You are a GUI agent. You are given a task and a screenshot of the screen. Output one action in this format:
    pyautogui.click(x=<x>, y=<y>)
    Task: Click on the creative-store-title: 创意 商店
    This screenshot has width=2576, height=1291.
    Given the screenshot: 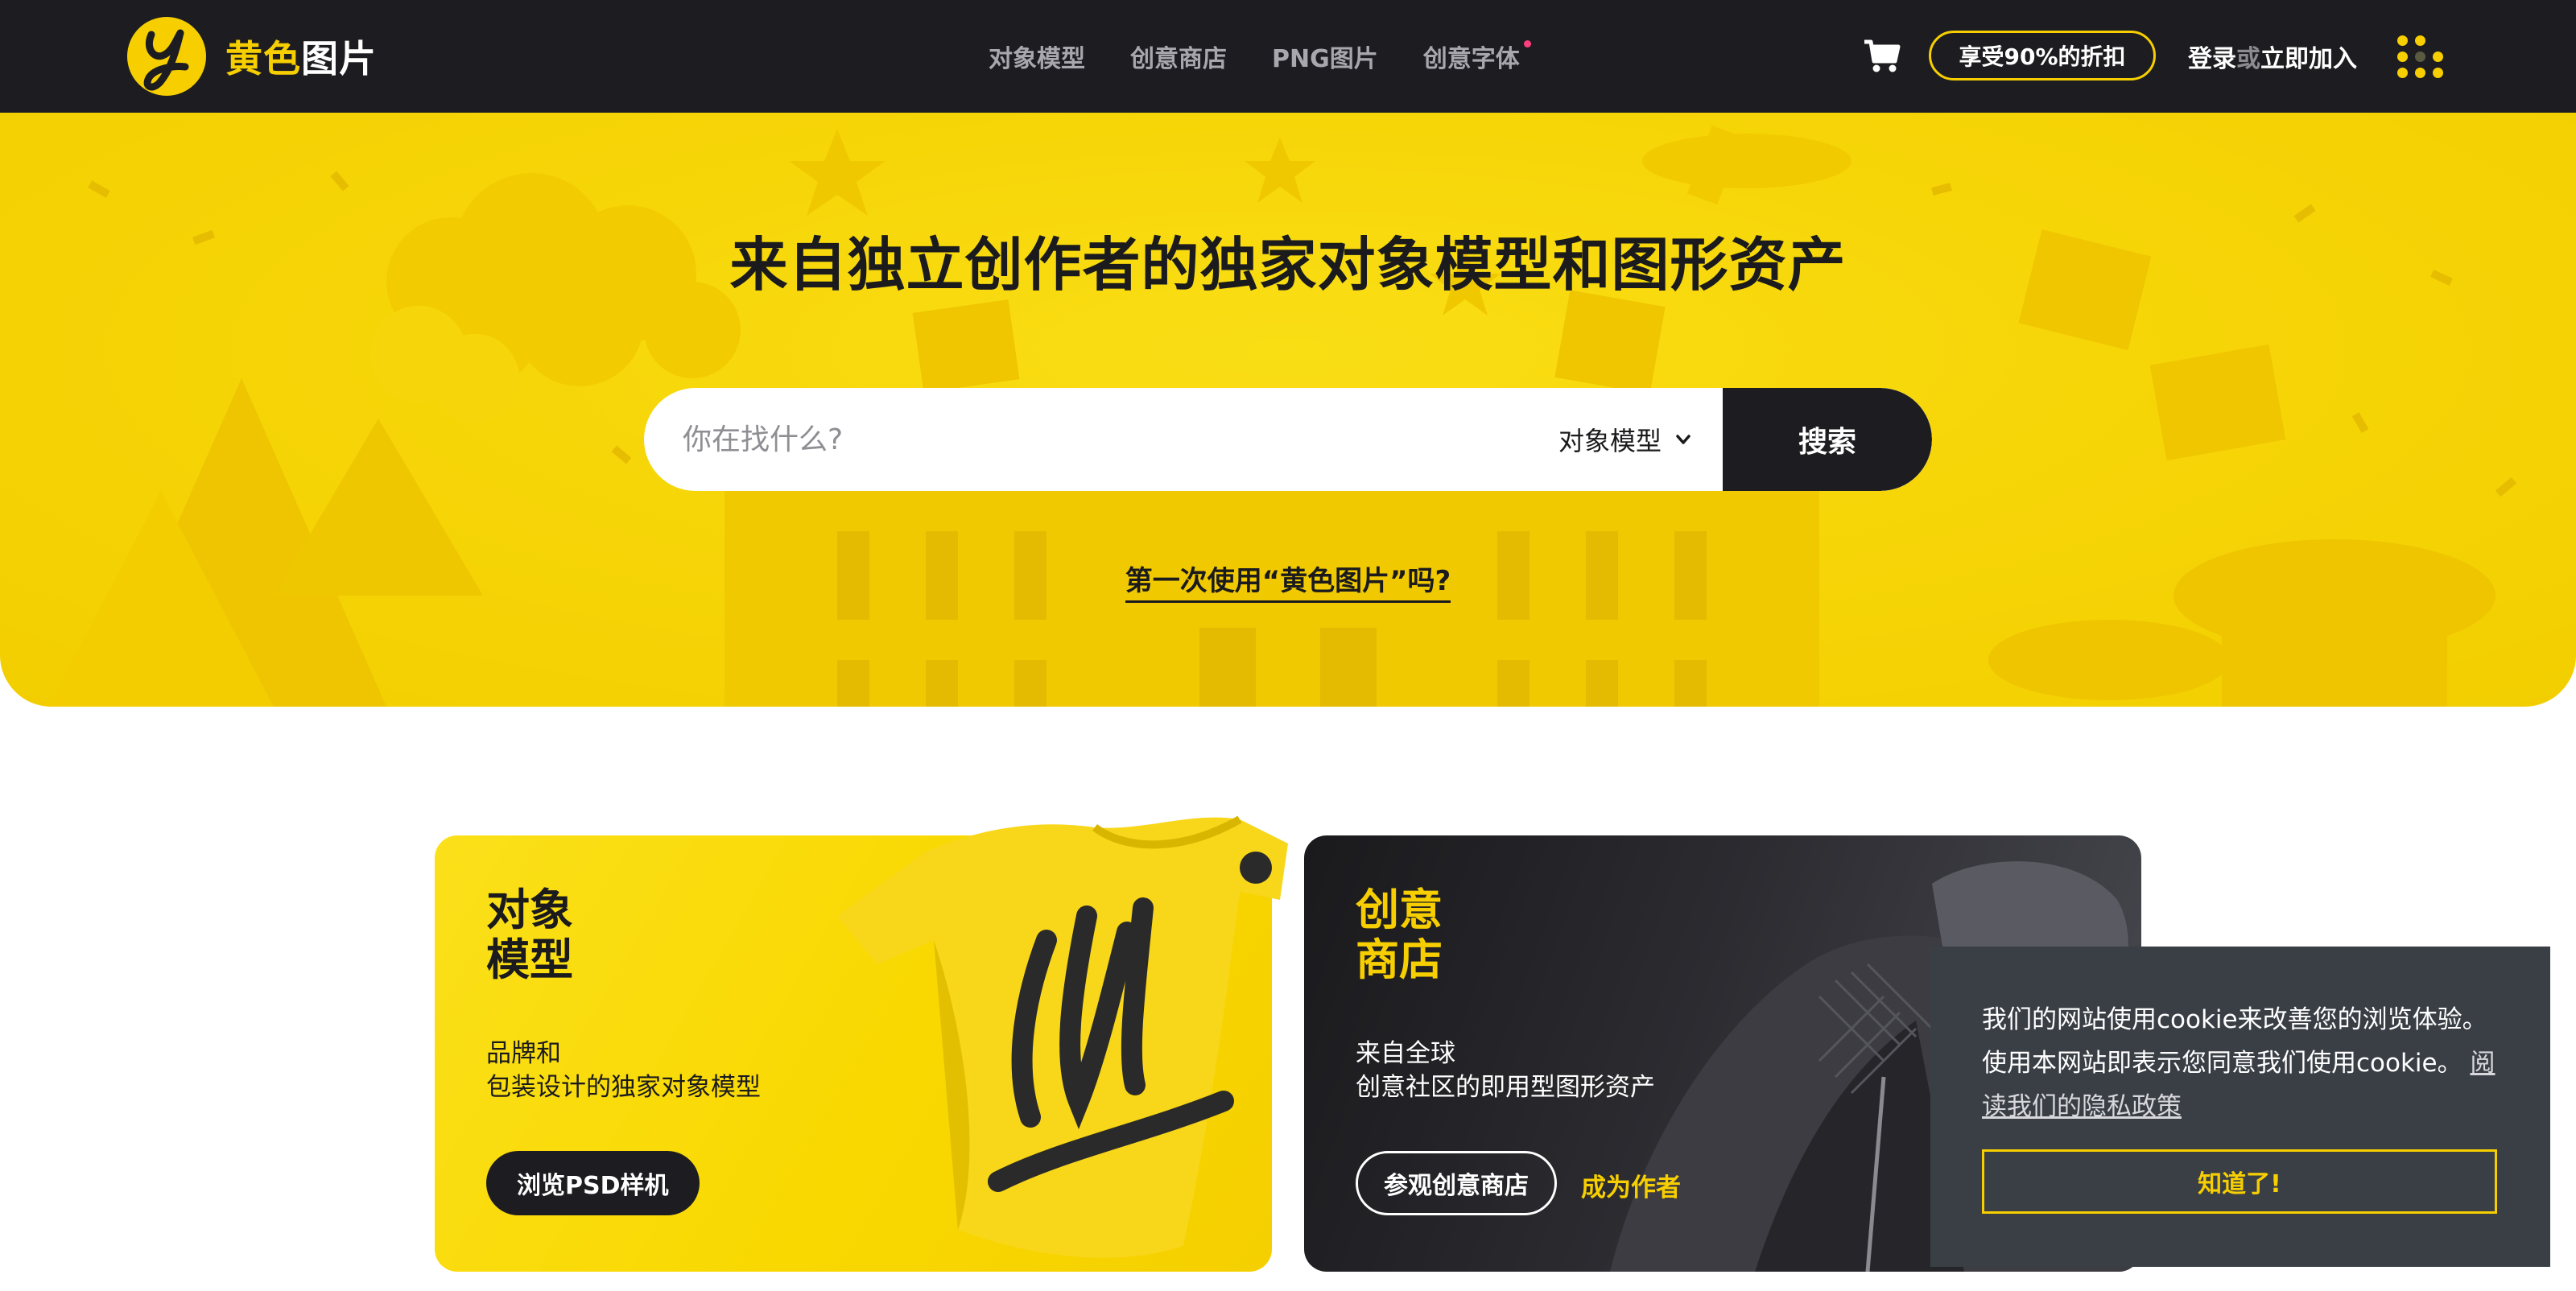 What is the action you would take?
    pyautogui.click(x=1399, y=935)
    